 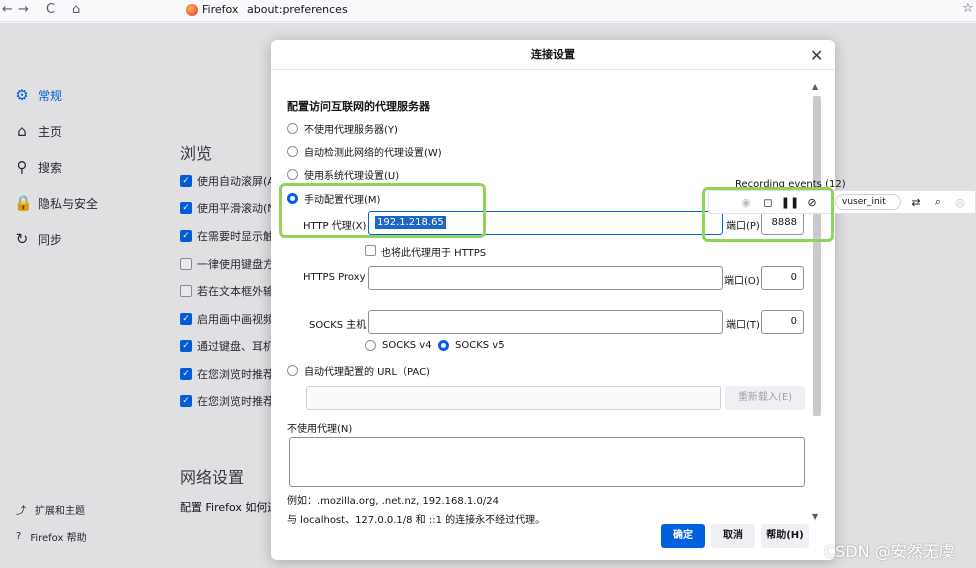 What do you see at coordinates (513, 398) in the screenshot?
I see `pac-url-input` at bounding box center [513, 398].